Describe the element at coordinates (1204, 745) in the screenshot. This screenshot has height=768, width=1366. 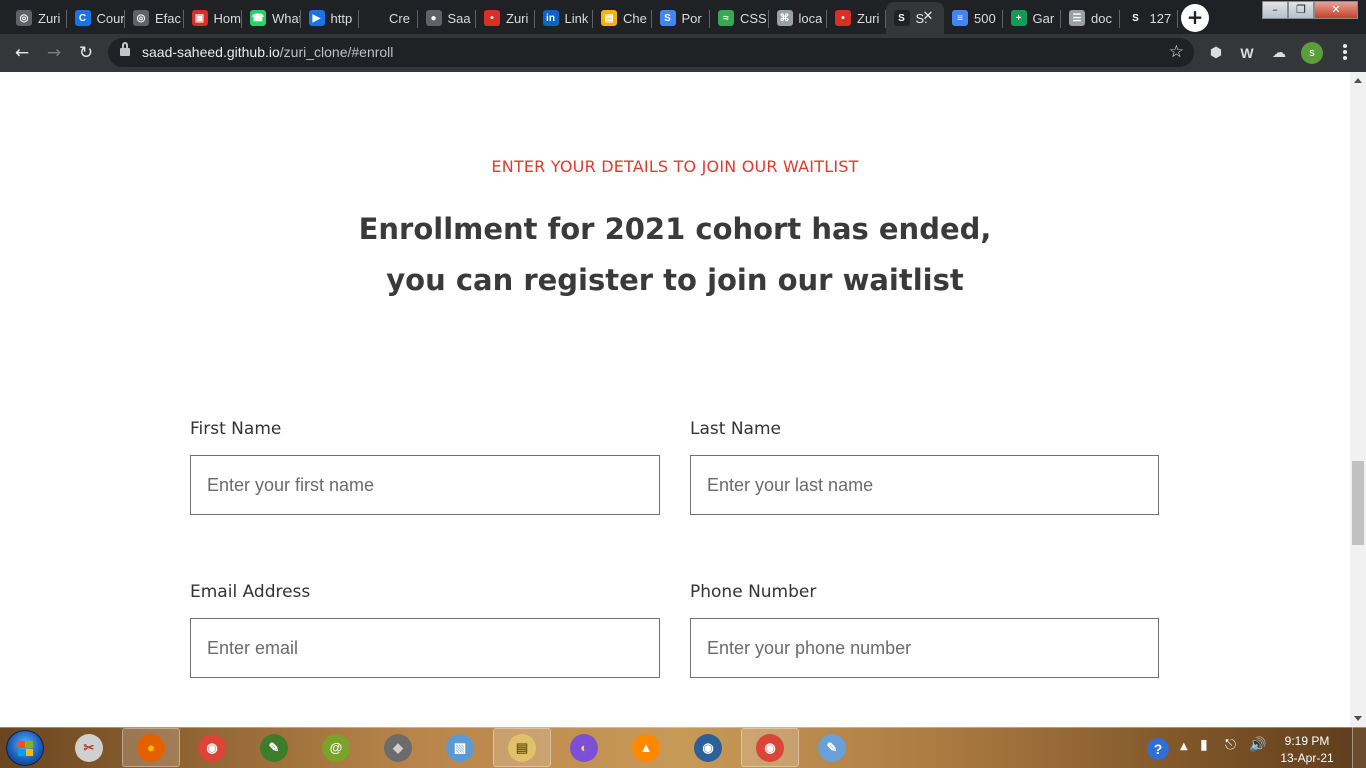
I see `network-signal-icon: ▮` at that location.